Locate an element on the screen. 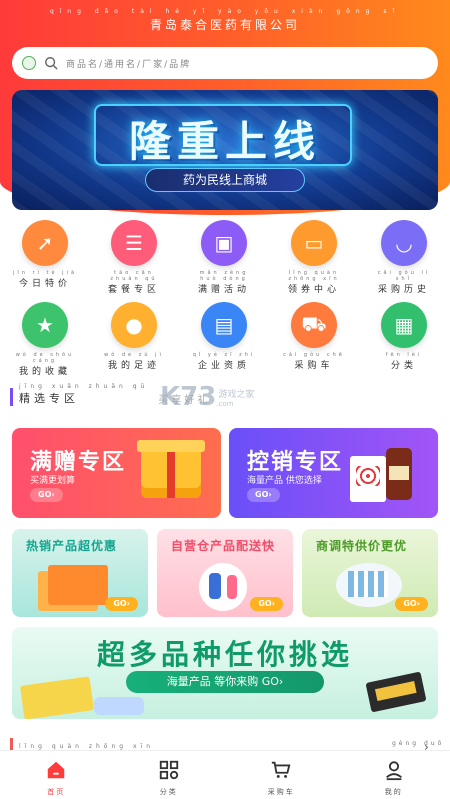 Image resolution: width=450 pixels, height=799 pixels. category-icon is located at coordinates (168, 770).